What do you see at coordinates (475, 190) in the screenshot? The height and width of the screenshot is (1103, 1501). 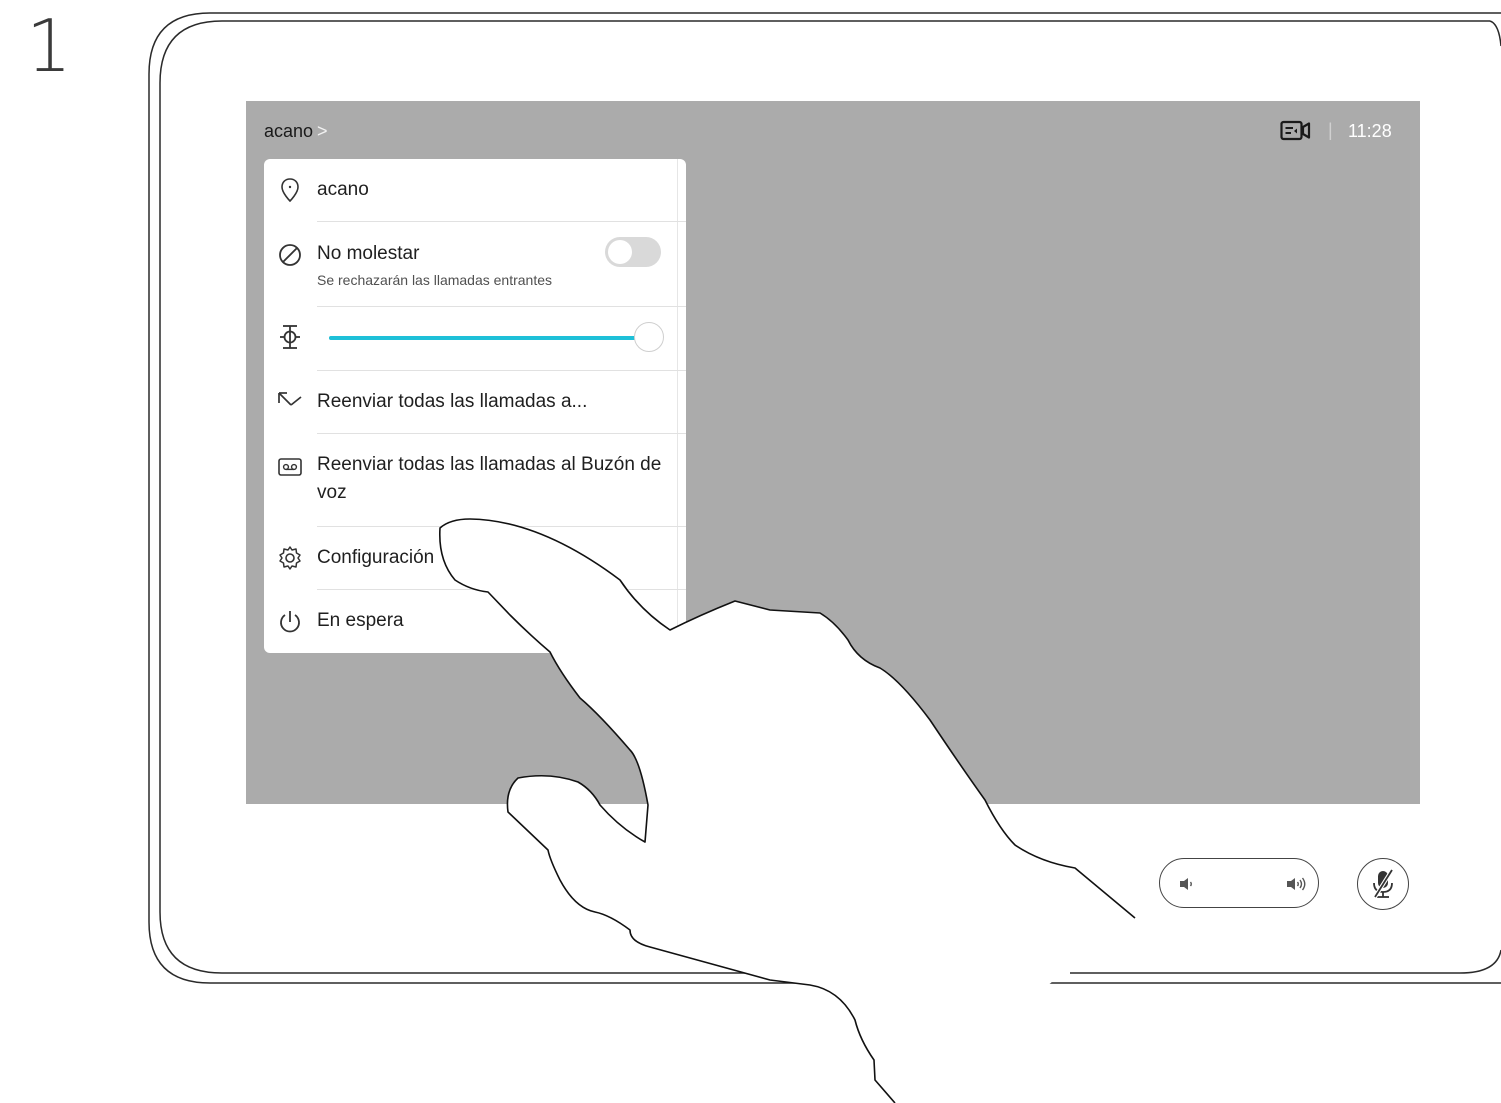 I see `menu-item-system-name: acano` at bounding box center [475, 190].